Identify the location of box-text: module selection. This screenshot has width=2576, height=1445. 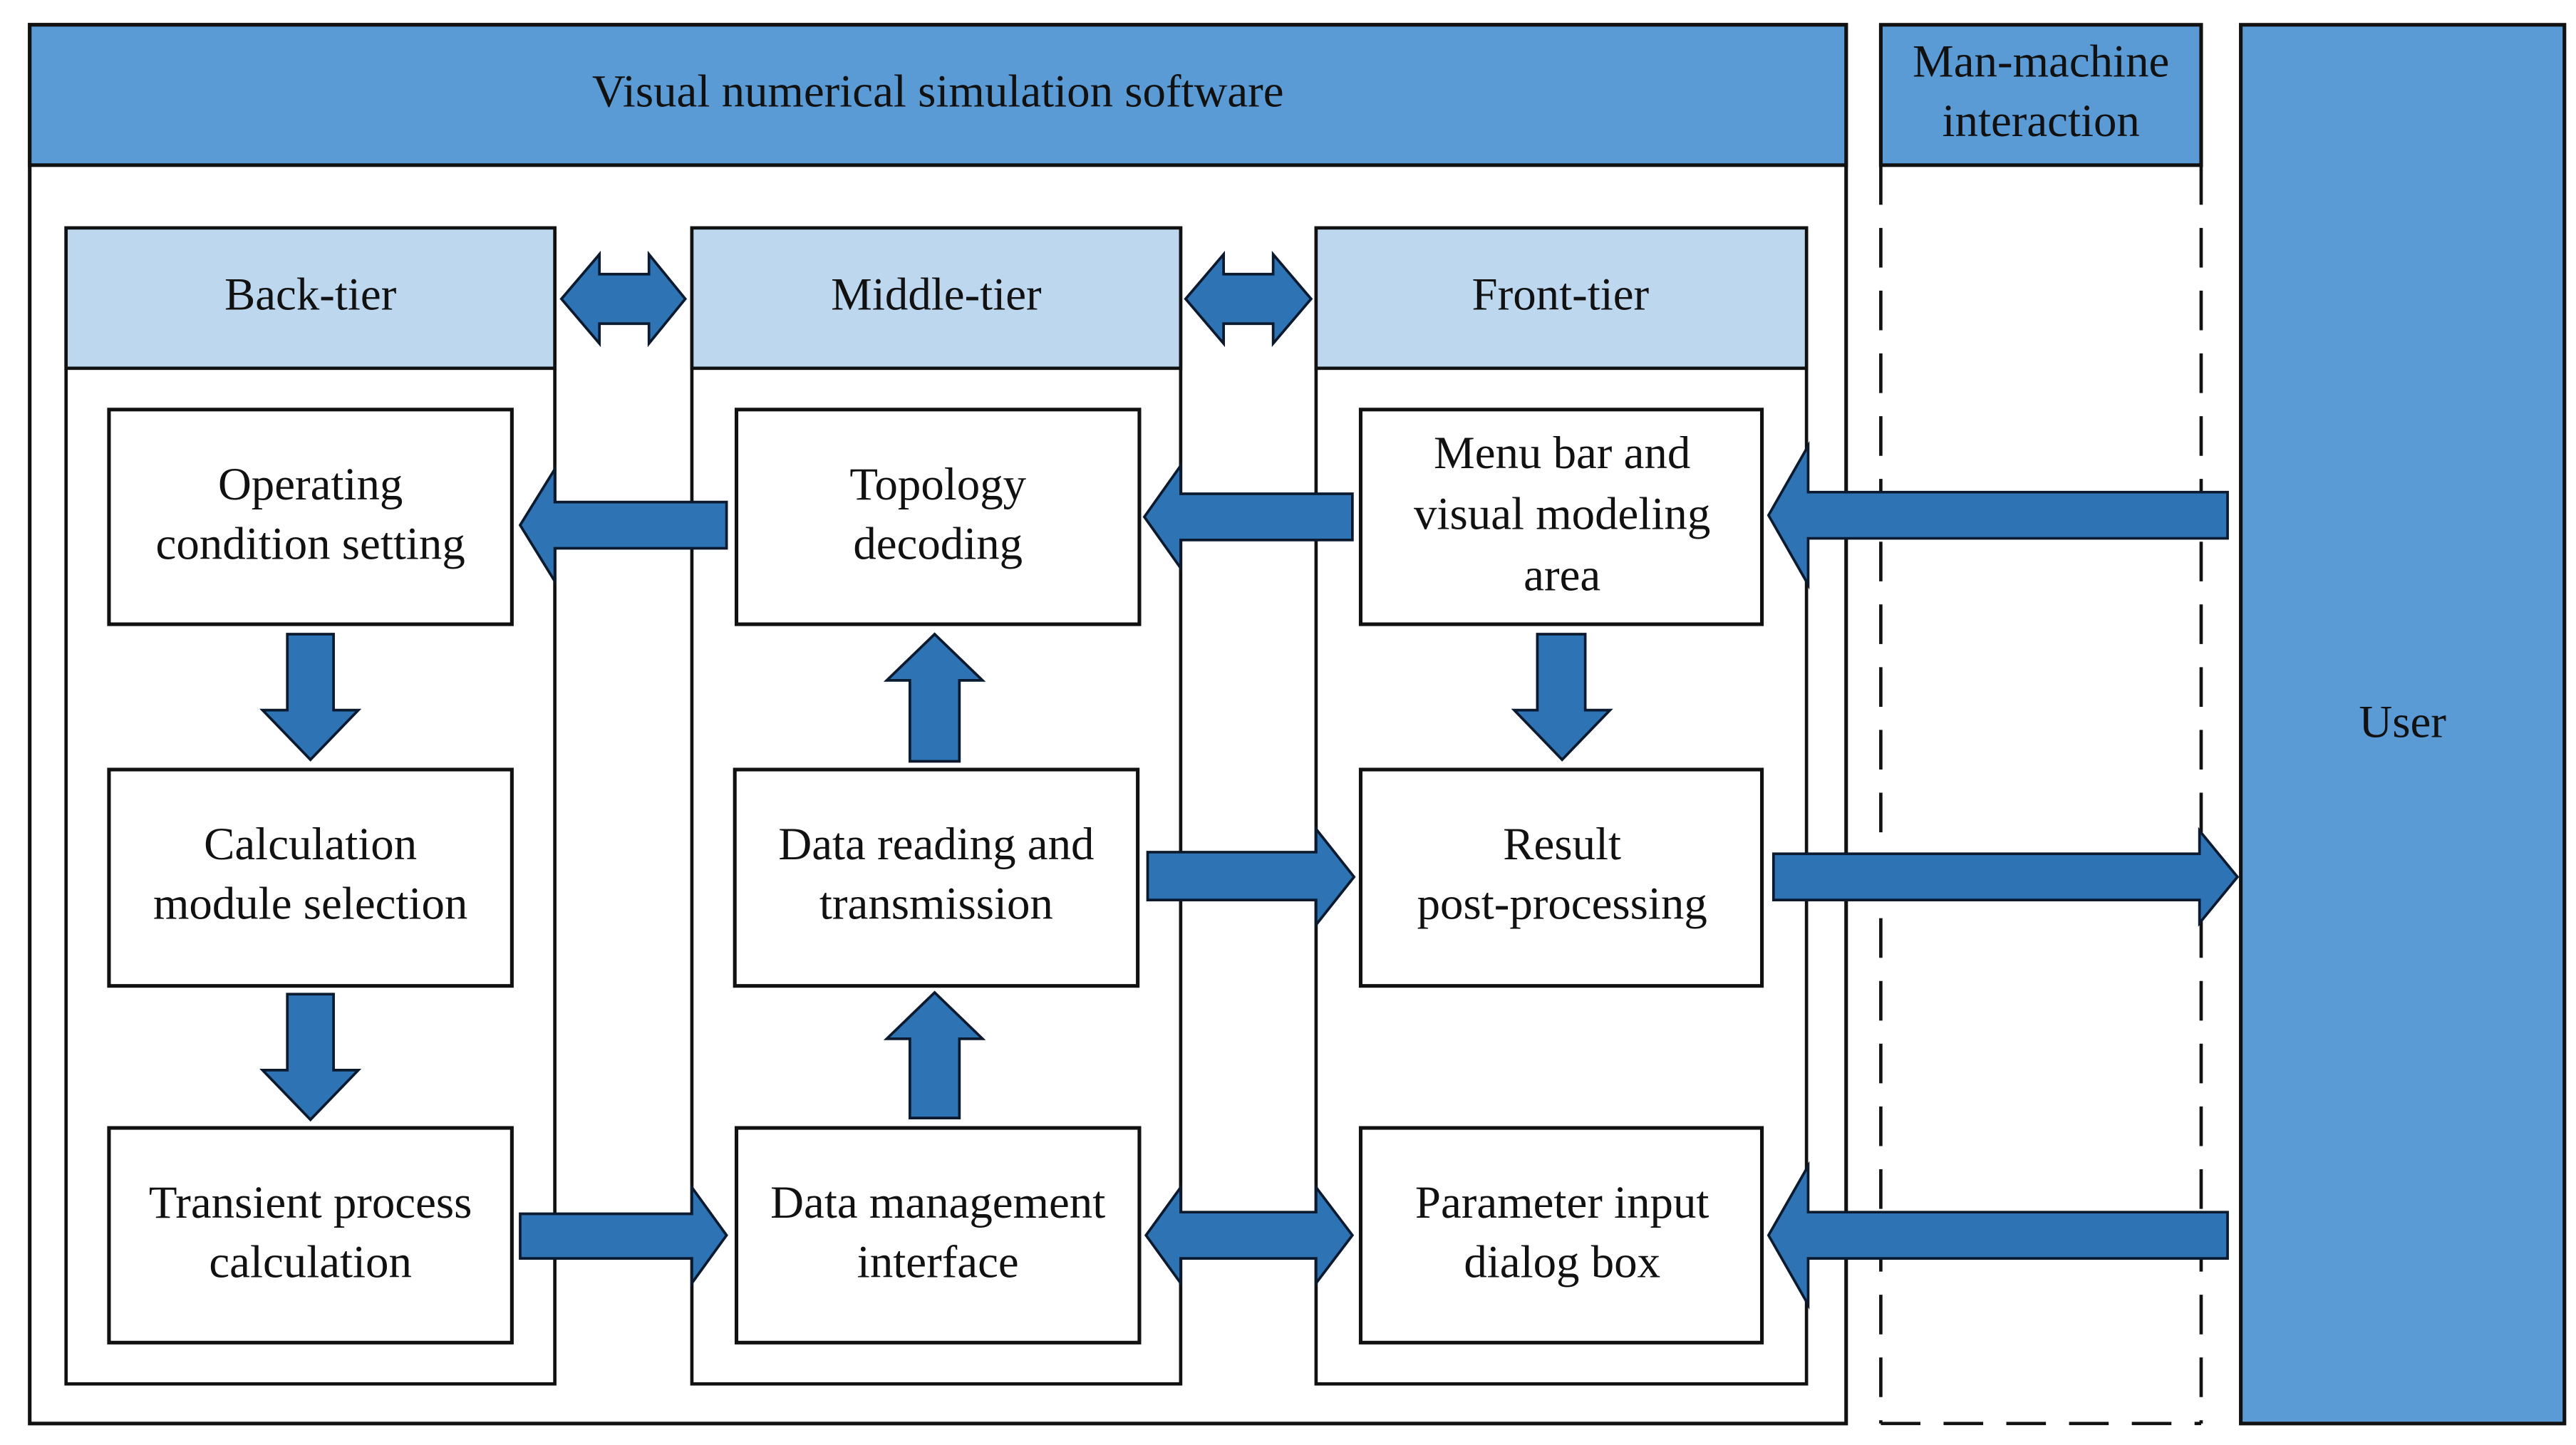
(310, 904).